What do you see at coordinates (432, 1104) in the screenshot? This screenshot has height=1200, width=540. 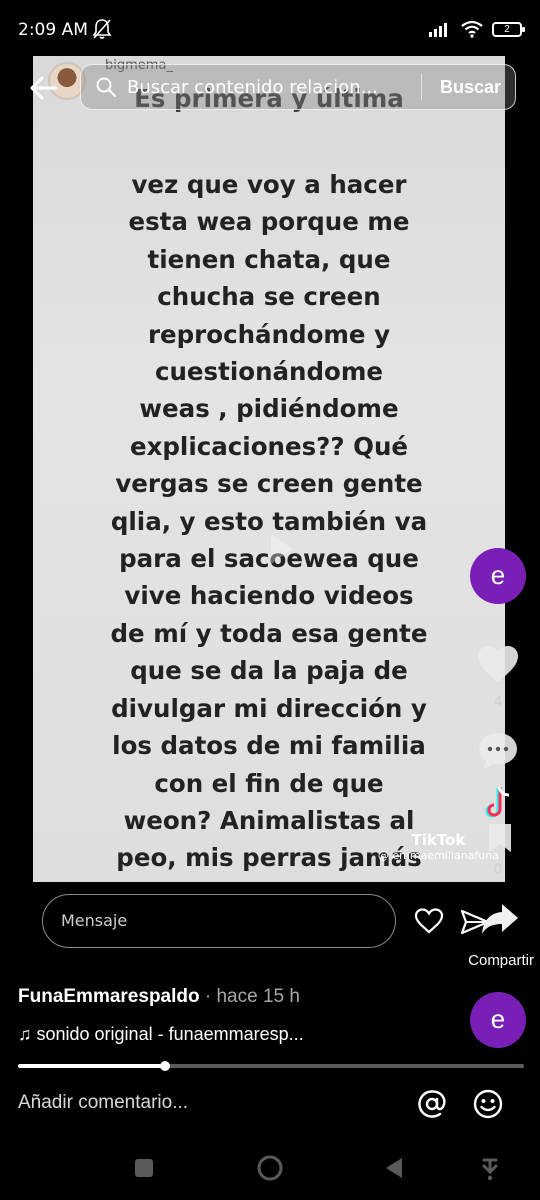 I see `mention-at-icon` at bounding box center [432, 1104].